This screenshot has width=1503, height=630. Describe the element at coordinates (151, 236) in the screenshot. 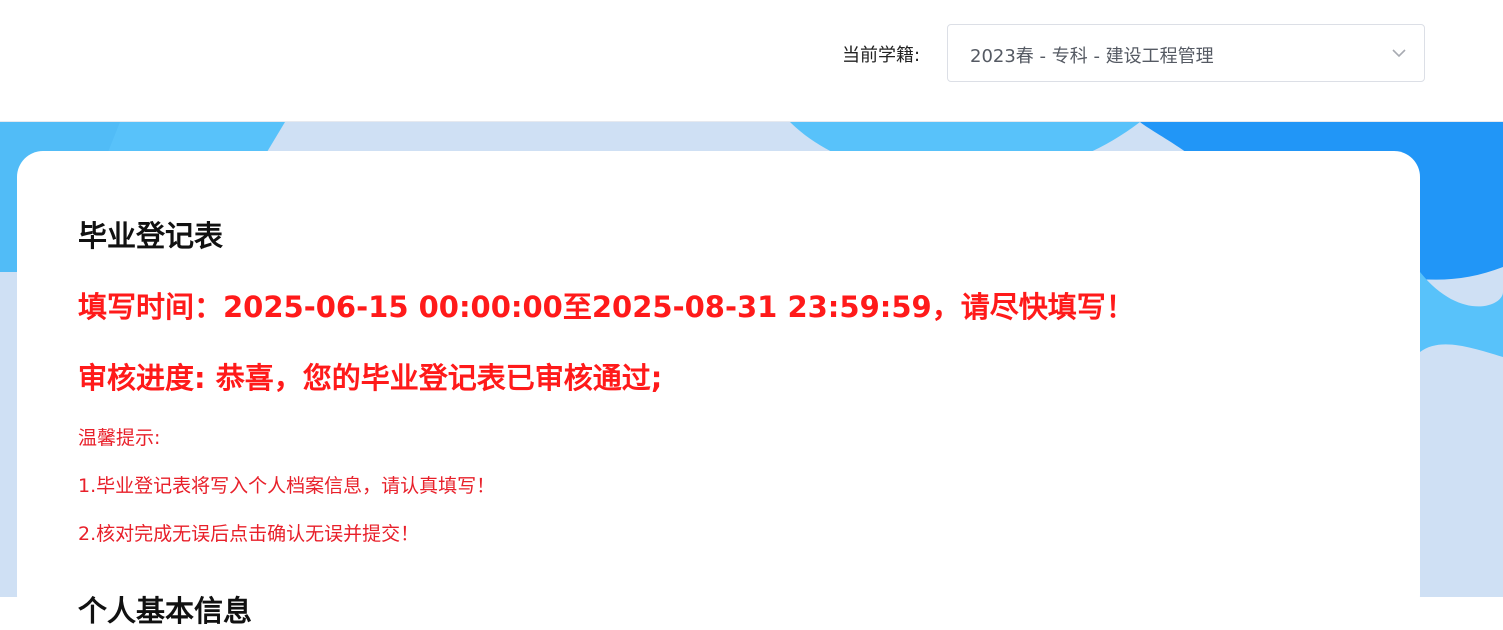

I see `page-title: 毕业登记表` at that location.